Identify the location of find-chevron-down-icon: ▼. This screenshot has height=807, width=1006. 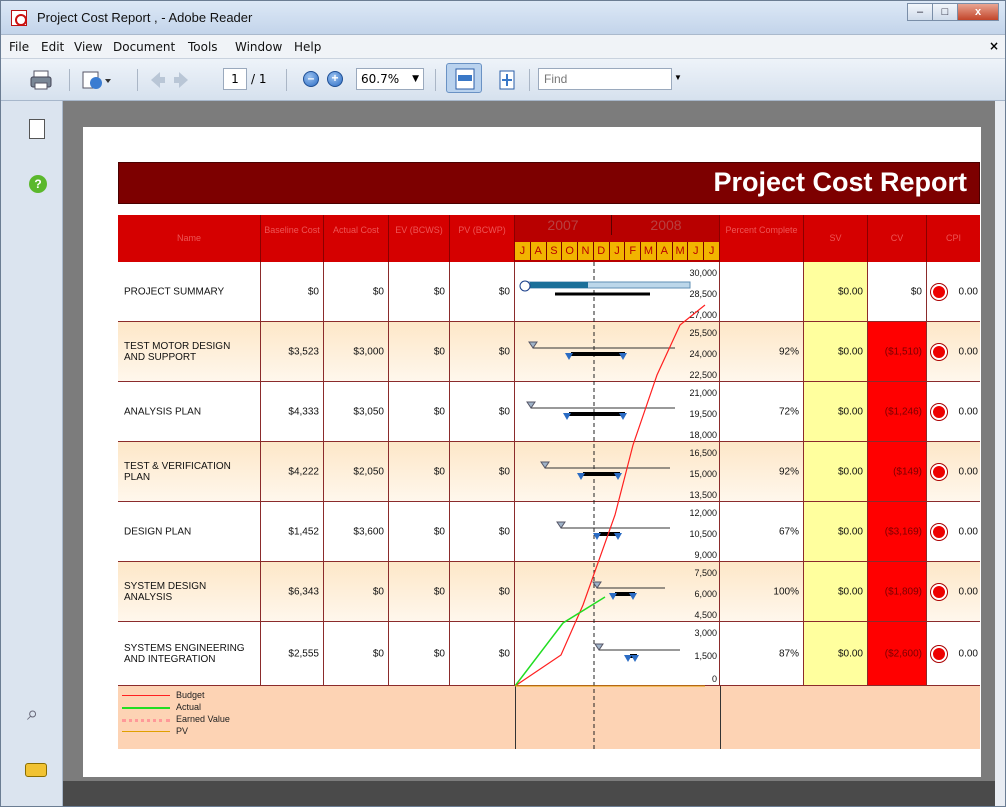
(678, 77).